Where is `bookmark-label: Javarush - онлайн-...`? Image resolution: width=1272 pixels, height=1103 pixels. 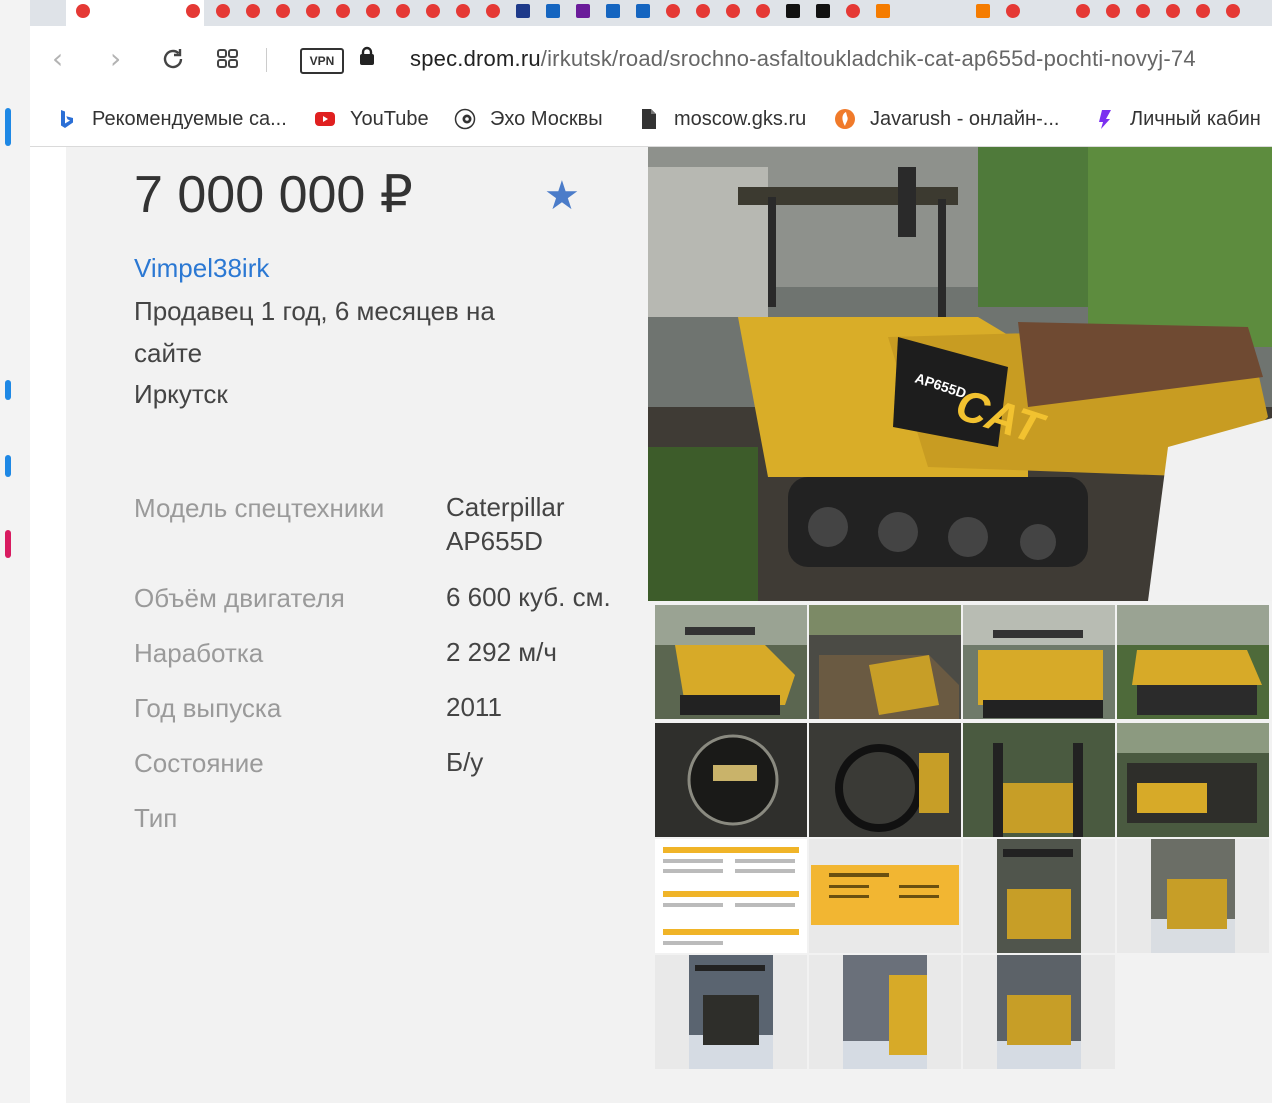 bookmark-label: Javarush - онлайн-... is located at coordinates (965, 118).